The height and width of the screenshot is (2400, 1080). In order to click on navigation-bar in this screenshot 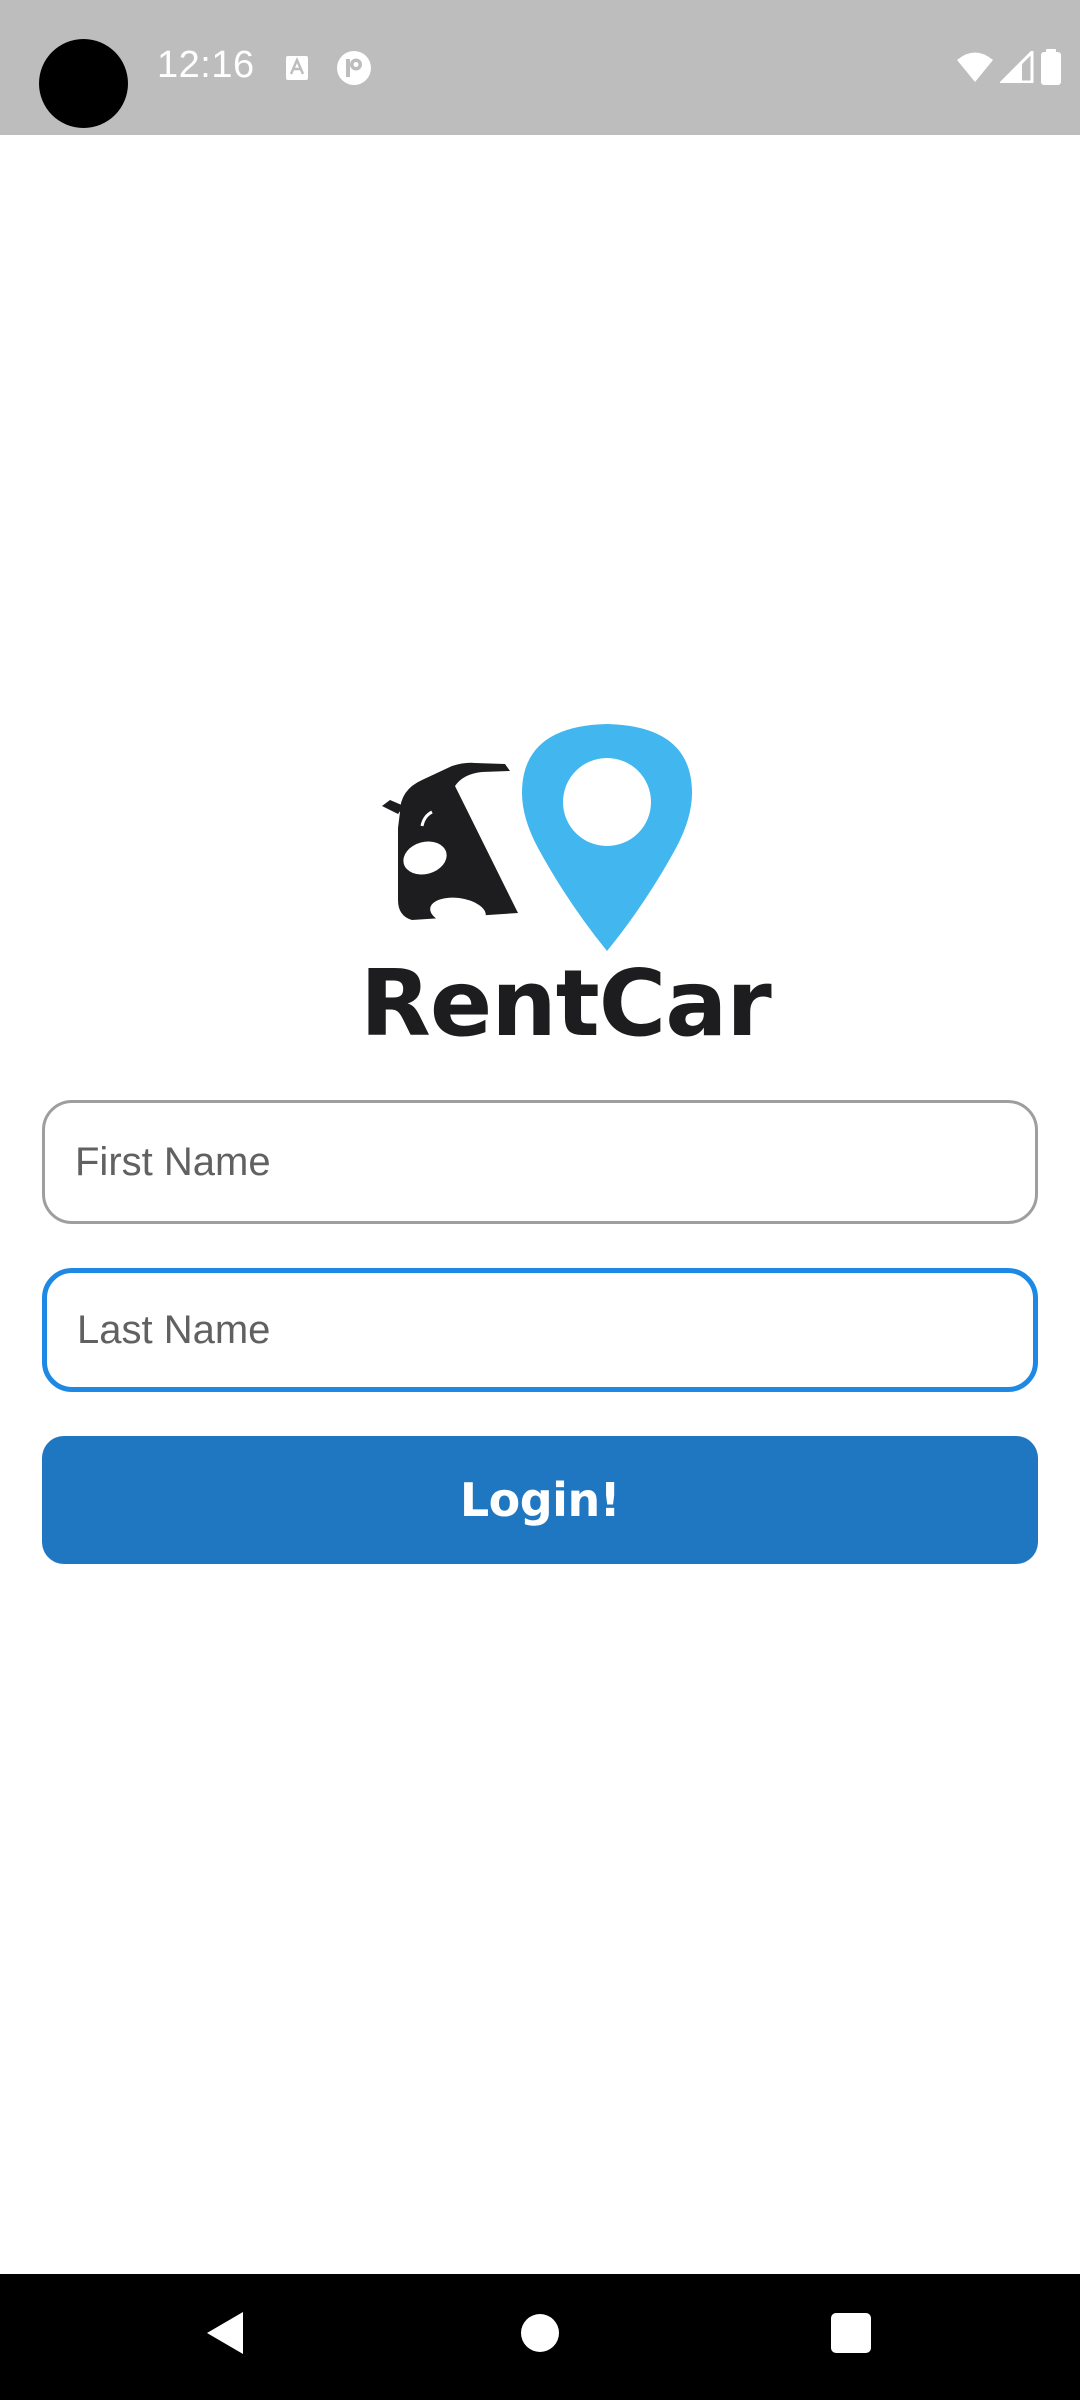, I will do `click(540, 2337)`.